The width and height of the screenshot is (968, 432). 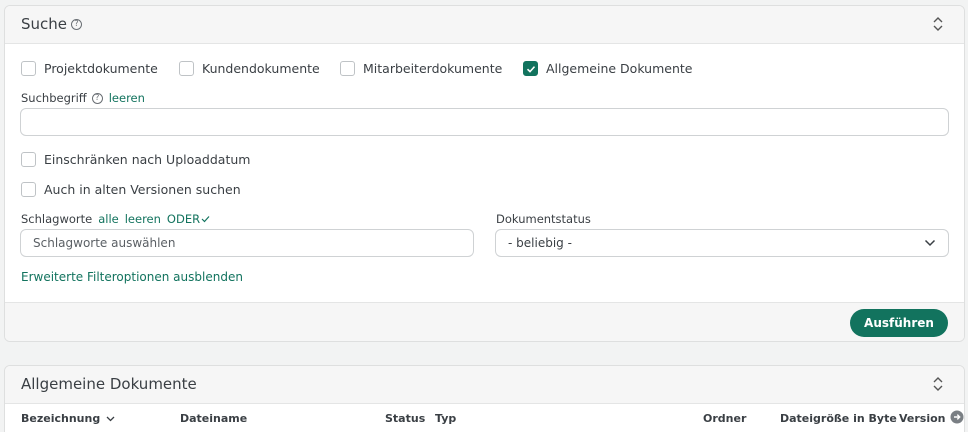 What do you see at coordinates (101, 68) in the screenshot?
I see `doc-type-label: Projektdokumente` at bounding box center [101, 68].